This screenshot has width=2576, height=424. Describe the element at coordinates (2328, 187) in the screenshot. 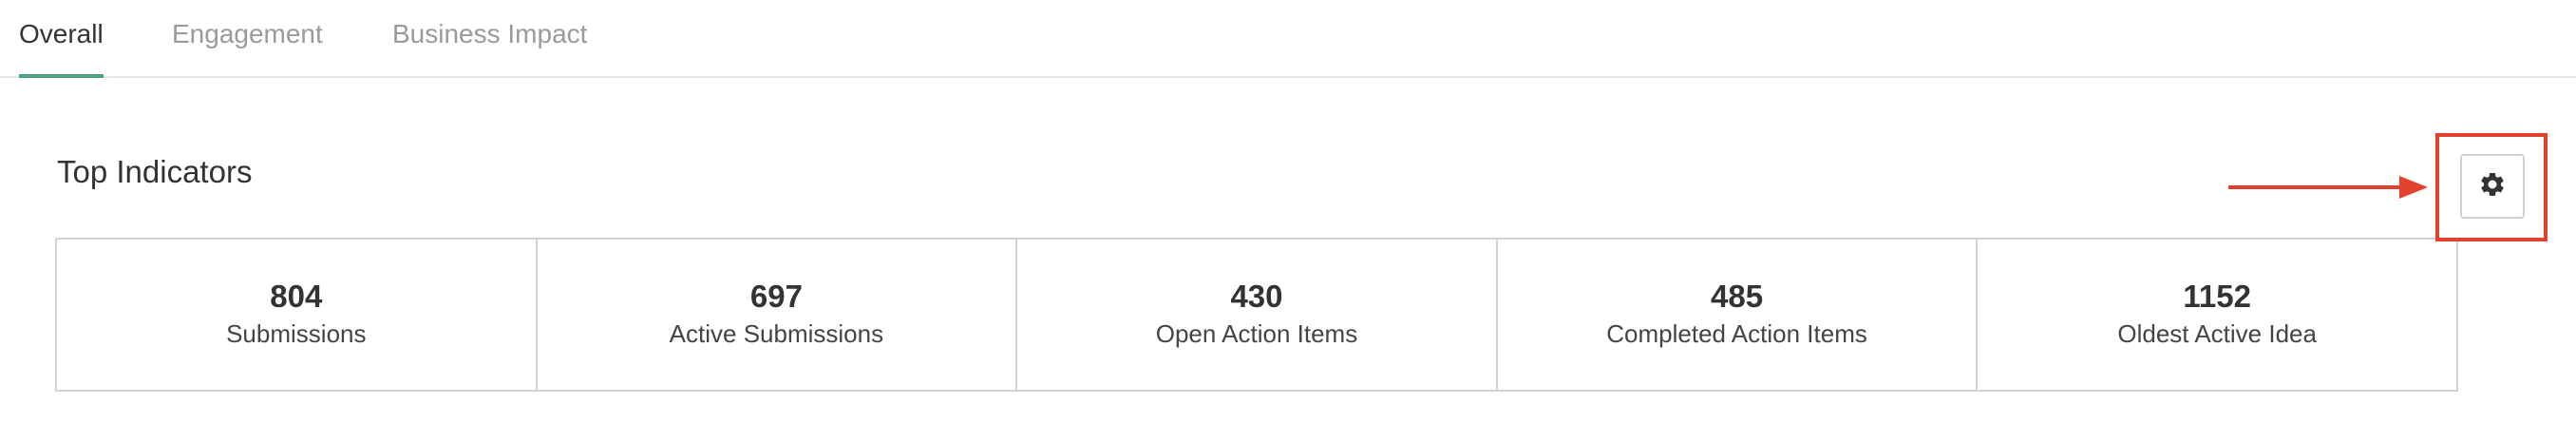

I see `annotation-arrow` at that location.